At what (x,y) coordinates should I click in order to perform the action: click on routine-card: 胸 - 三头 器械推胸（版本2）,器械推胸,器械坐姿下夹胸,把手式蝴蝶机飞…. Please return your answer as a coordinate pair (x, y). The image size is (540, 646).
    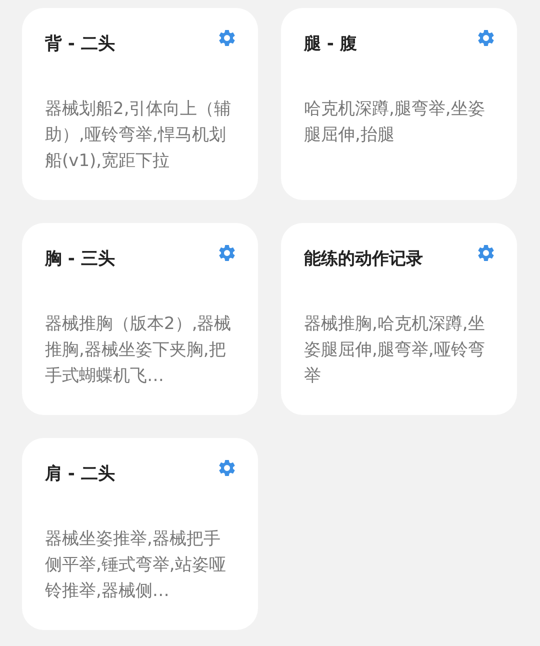
    Looking at the image, I should click on (140, 319).